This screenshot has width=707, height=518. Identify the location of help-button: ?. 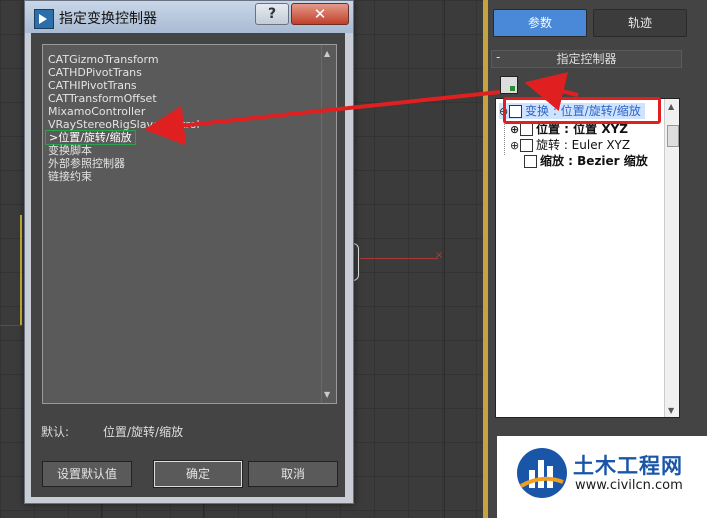
(272, 14).